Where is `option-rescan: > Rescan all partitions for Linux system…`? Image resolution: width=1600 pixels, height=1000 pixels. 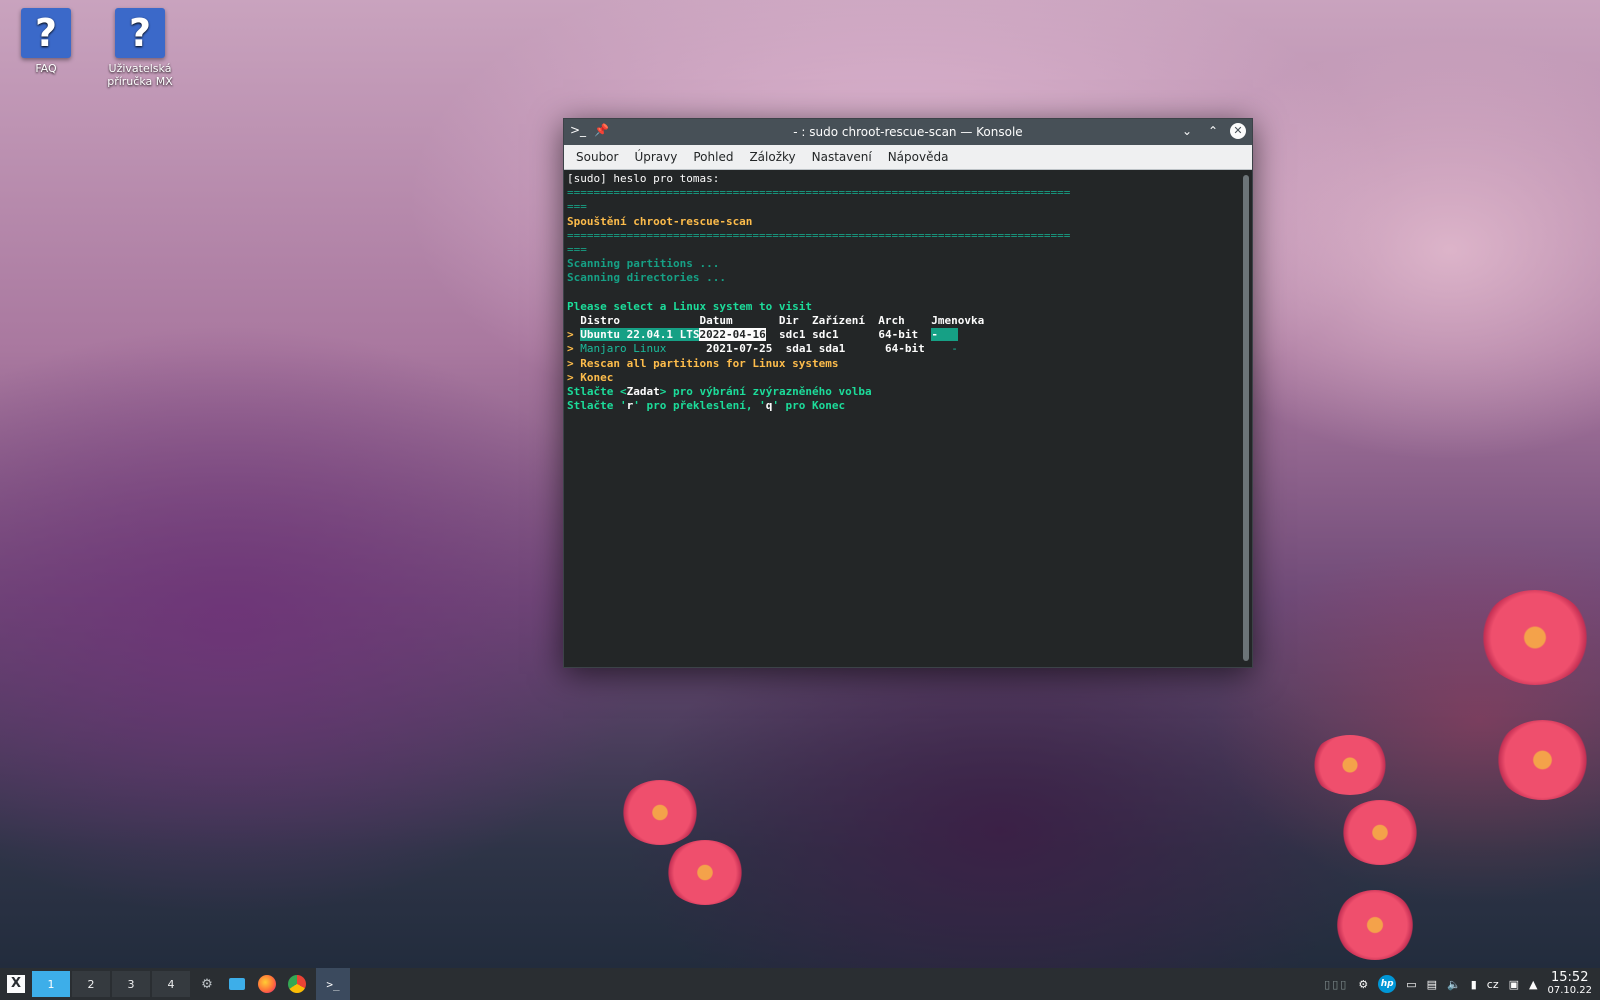 option-rescan: > Rescan all partitions for Linux system… is located at coordinates (703, 363).